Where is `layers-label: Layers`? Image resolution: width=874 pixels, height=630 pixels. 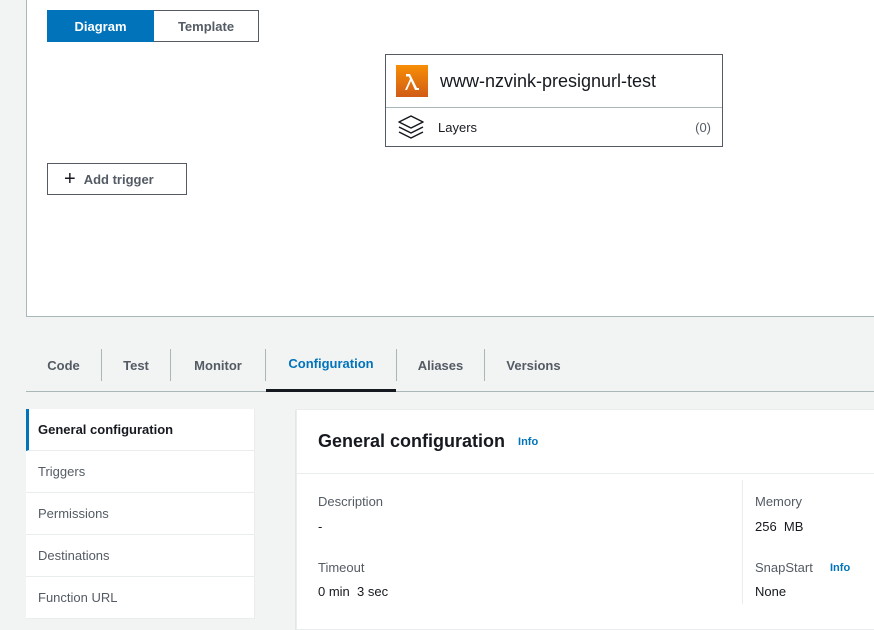
layers-label: Layers is located at coordinates (458, 127).